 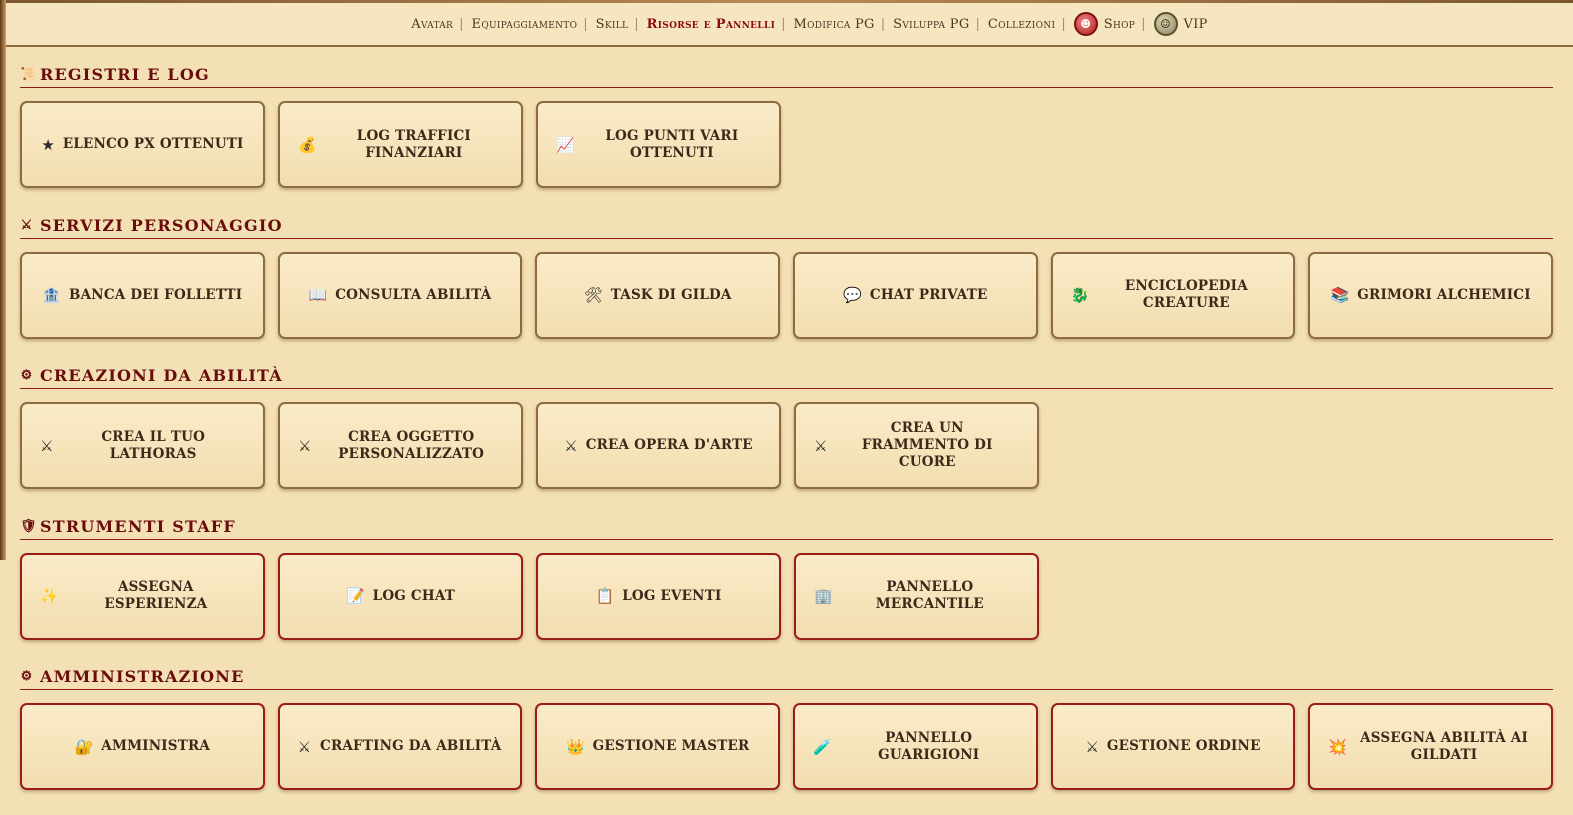 I want to click on card-label: ASSEGNA ABILITÀ AI GILDATI, so click(x=1444, y=746).